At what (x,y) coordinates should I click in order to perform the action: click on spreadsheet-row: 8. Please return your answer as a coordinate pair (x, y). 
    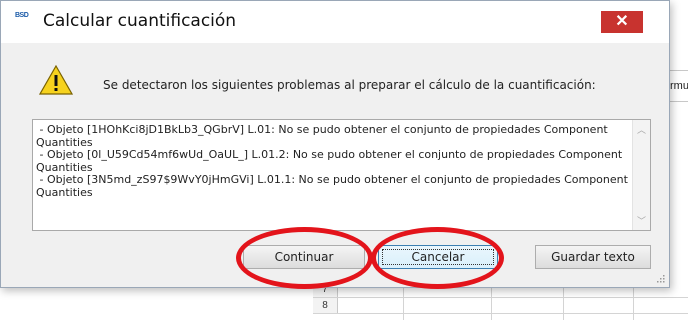
    Looking at the image, I should click on (500, 306).